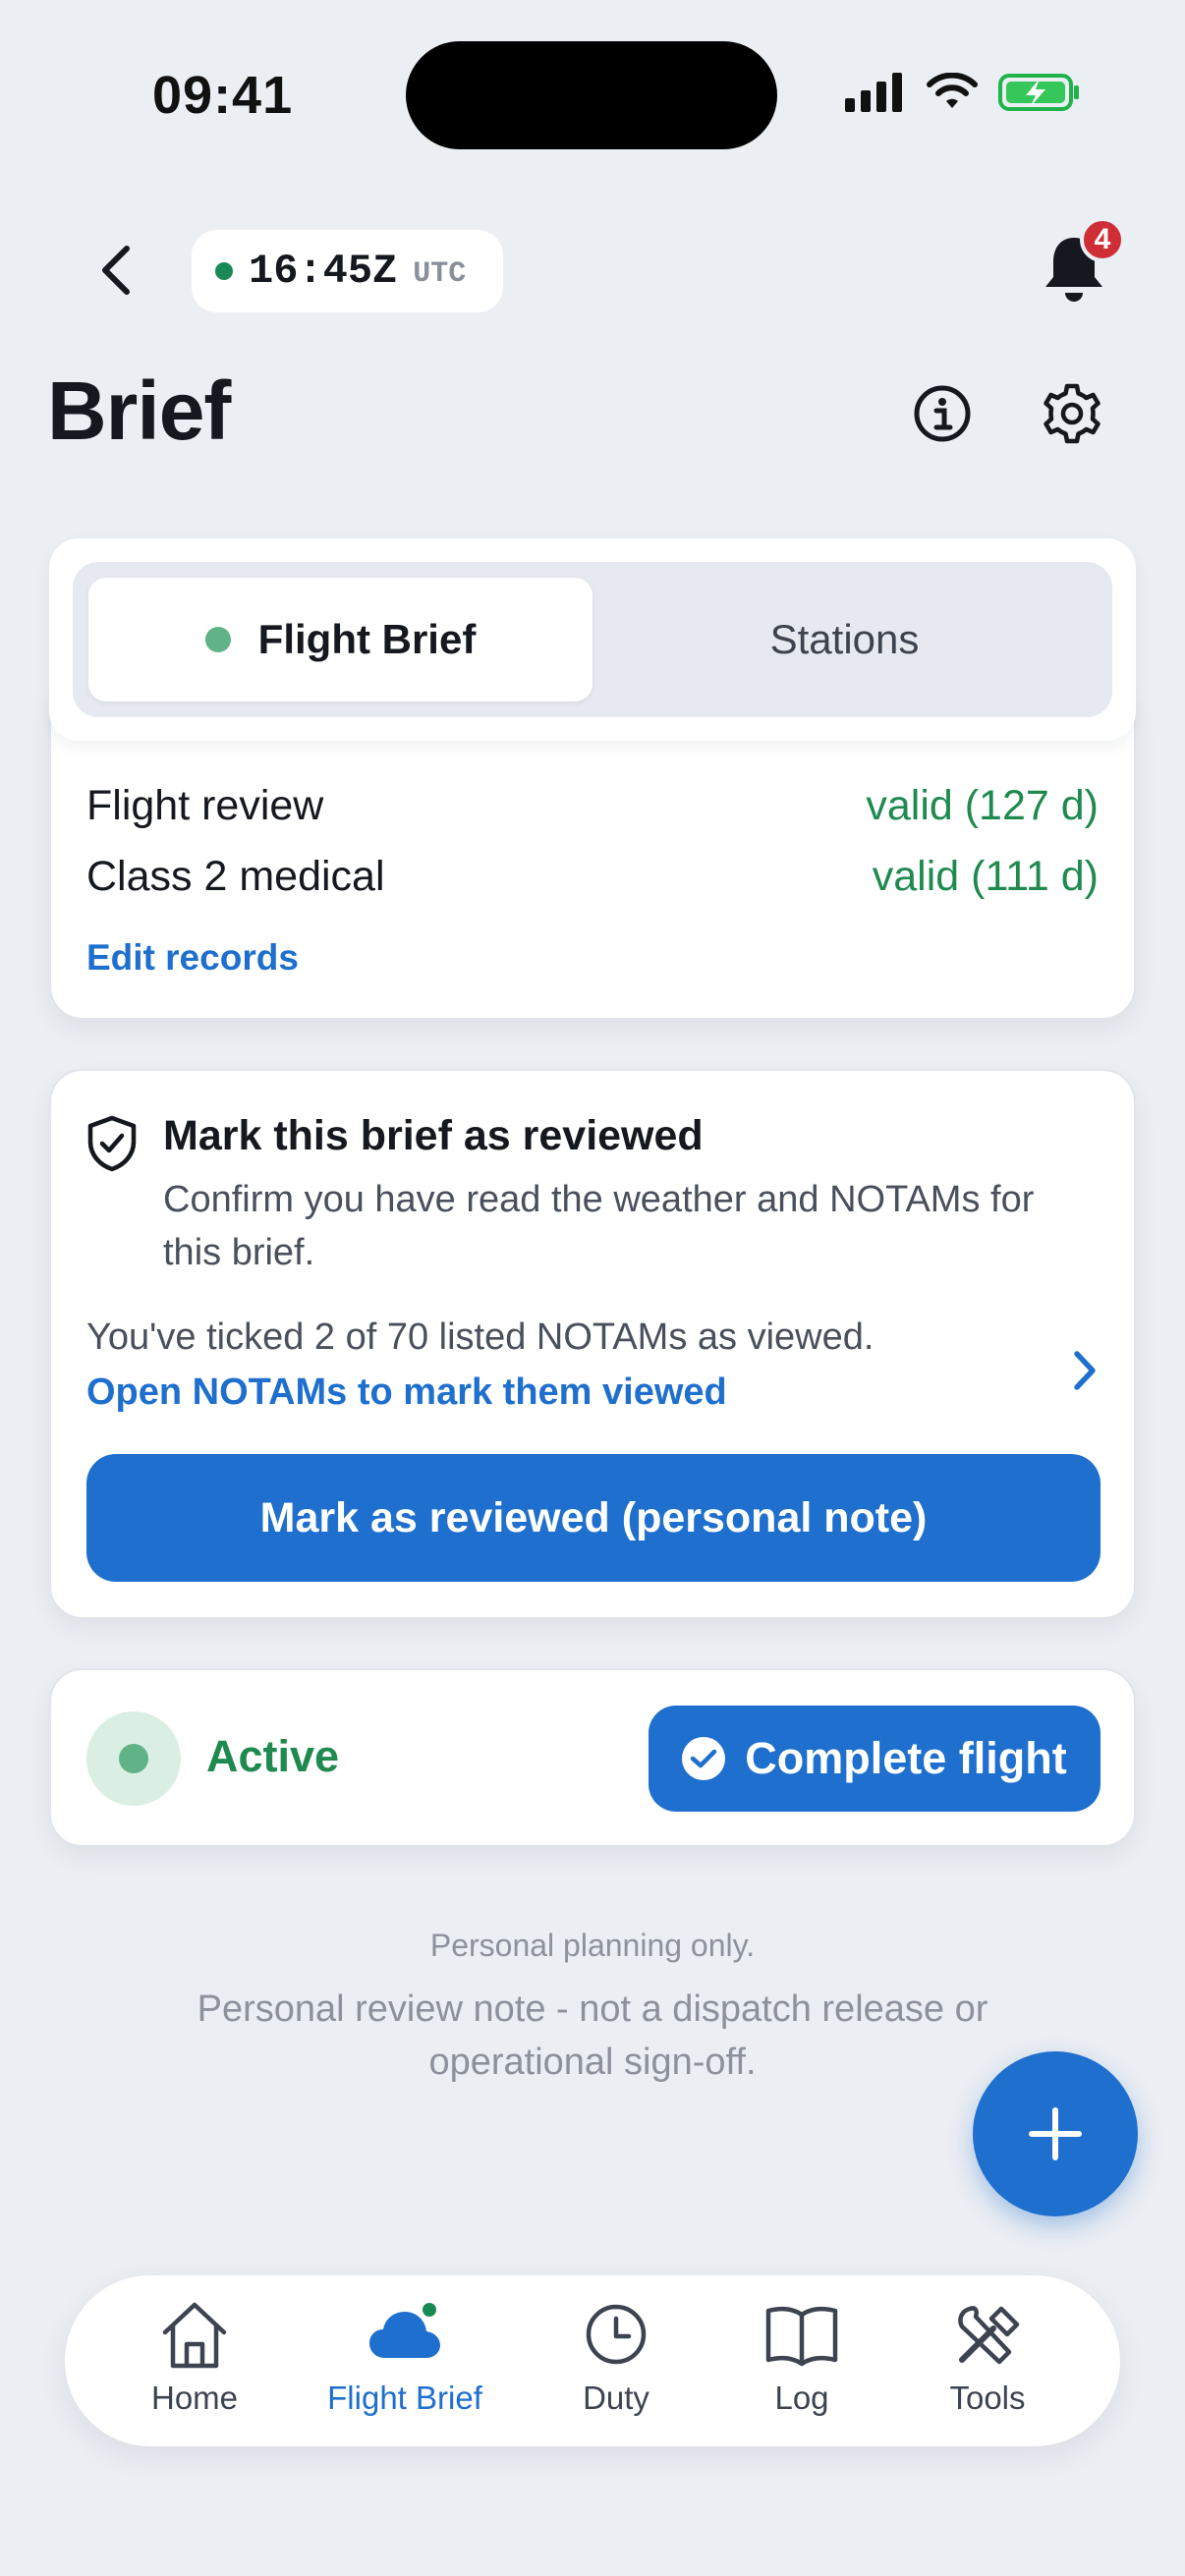 Image resolution: width=1185 pixels, height=2576 pixels. I want to click on nav-label-tools: Tools, so click(988, 2398).